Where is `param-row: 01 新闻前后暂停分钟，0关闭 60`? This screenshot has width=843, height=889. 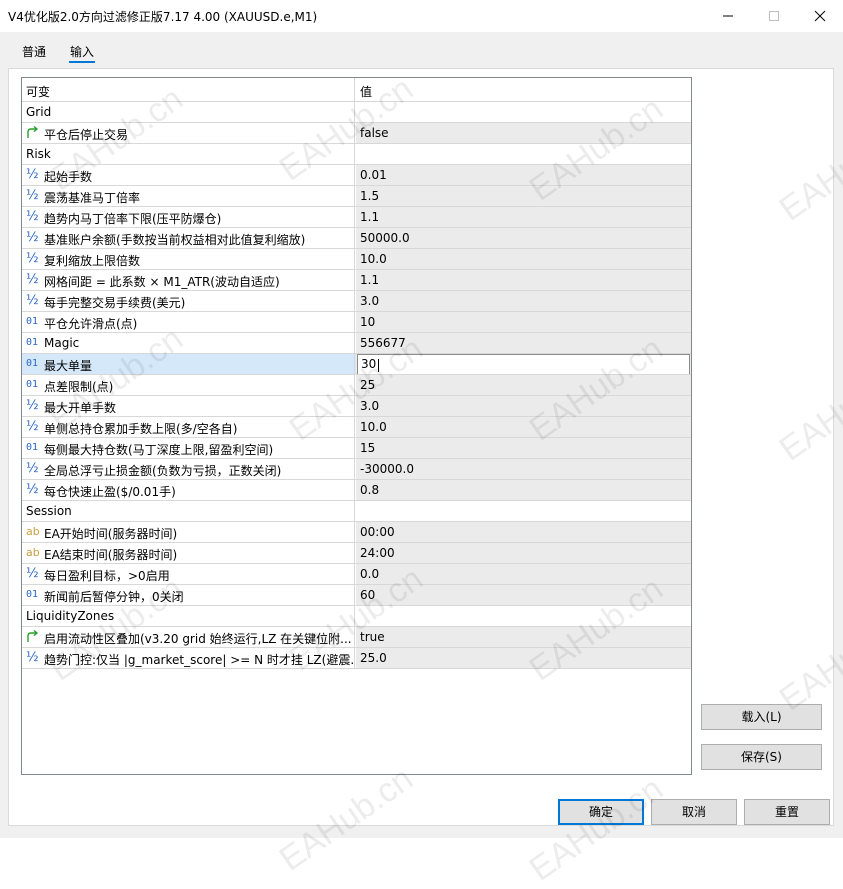 param-row: 01 新闻前后暂停分钟，0关闭 60 is located at coordinates (356, 595).